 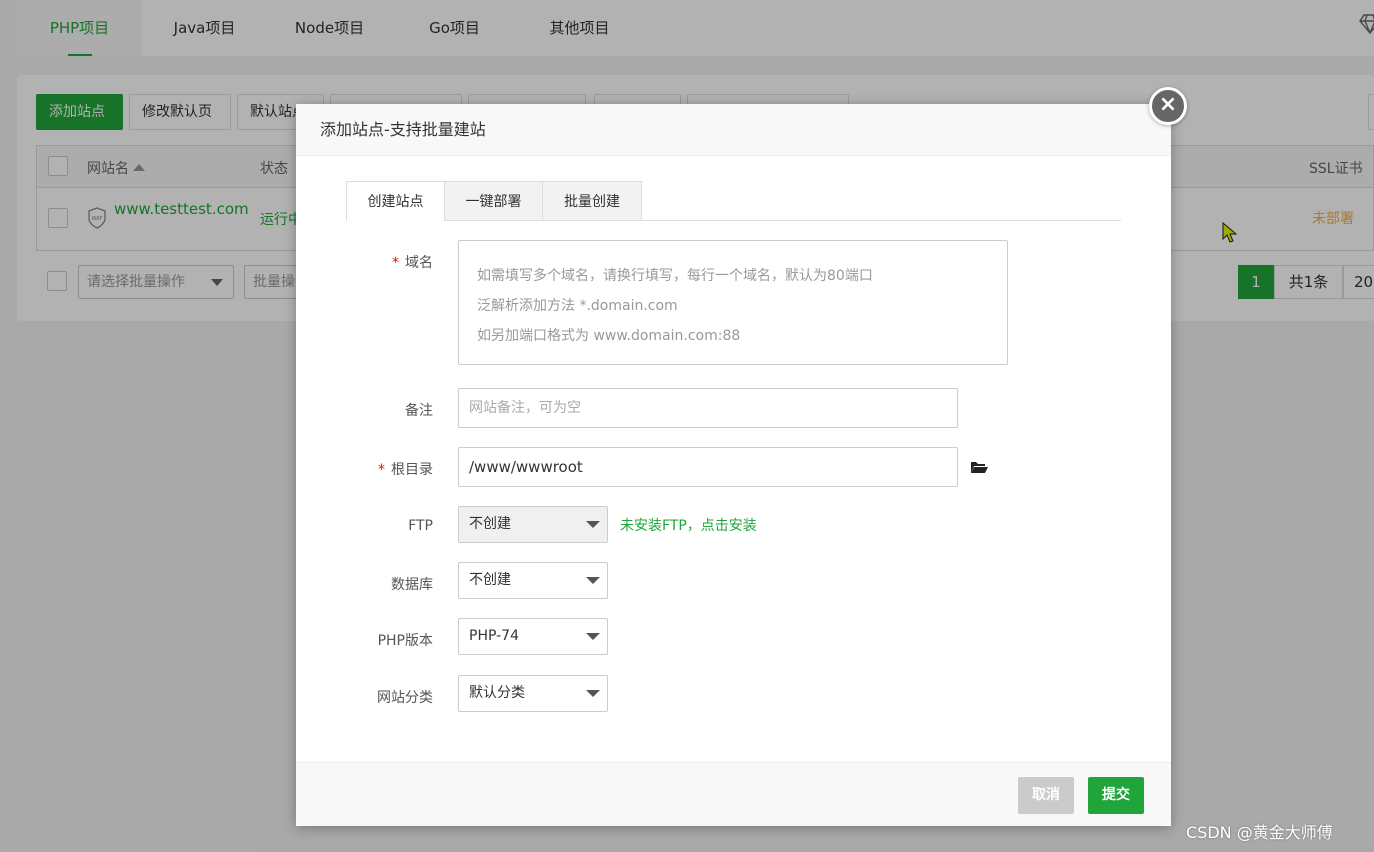 What do you see at coordinates (405, 698) in the screenshot?
I see `site-category-label: 网站分类` at bounding box center [405, 698].